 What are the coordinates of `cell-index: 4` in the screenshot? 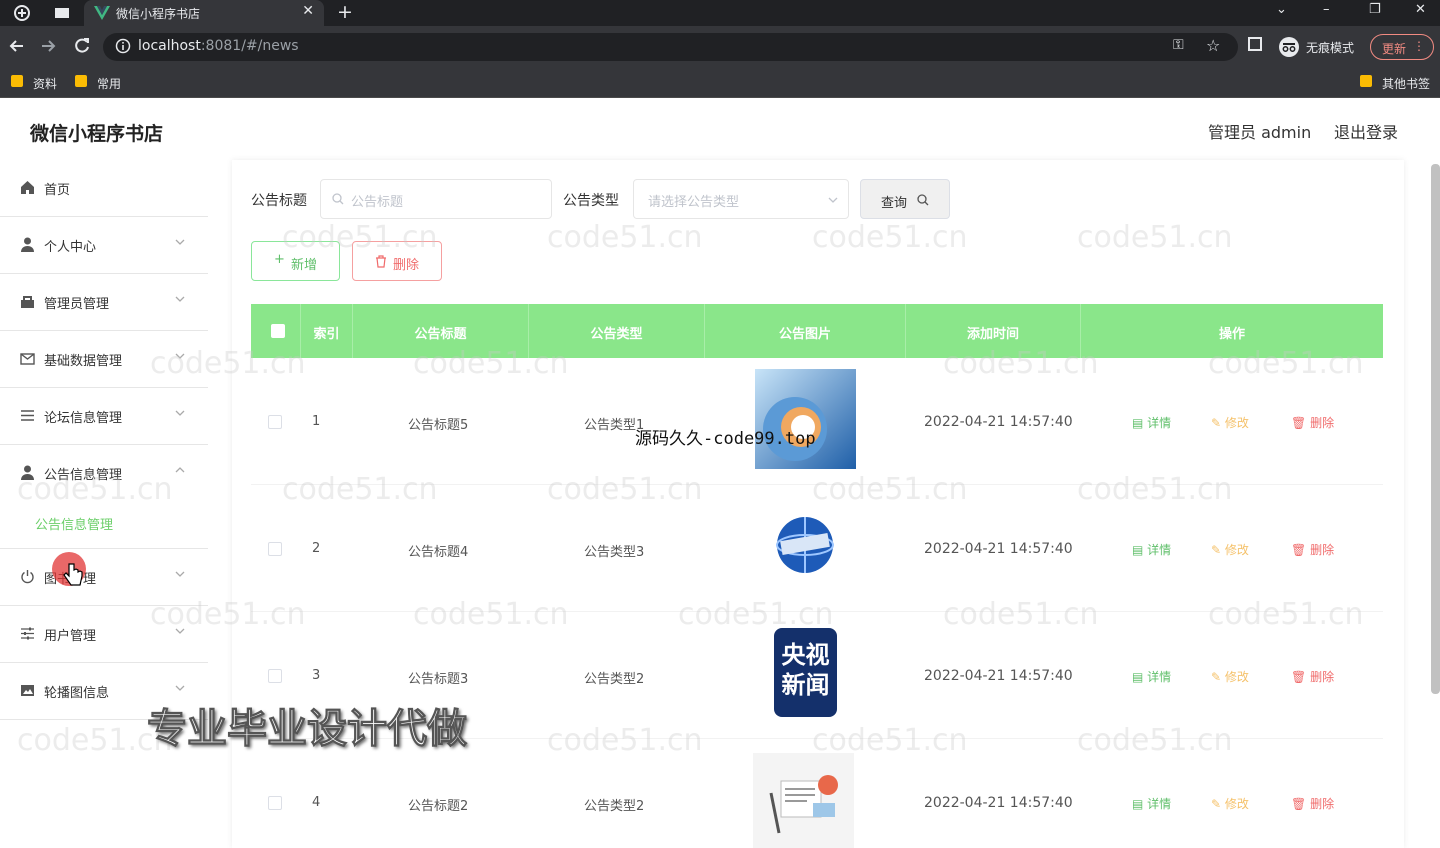 It's located at (316, 802).